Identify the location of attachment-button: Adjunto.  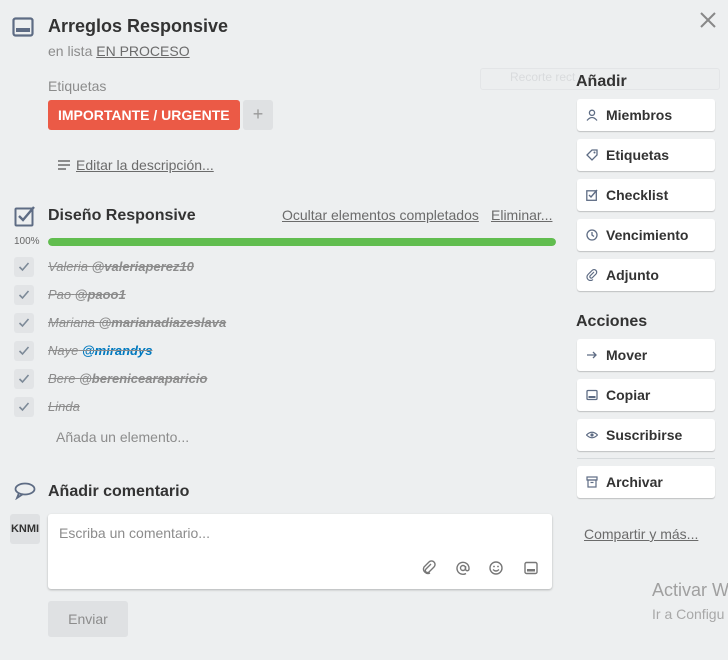
(646, 275).